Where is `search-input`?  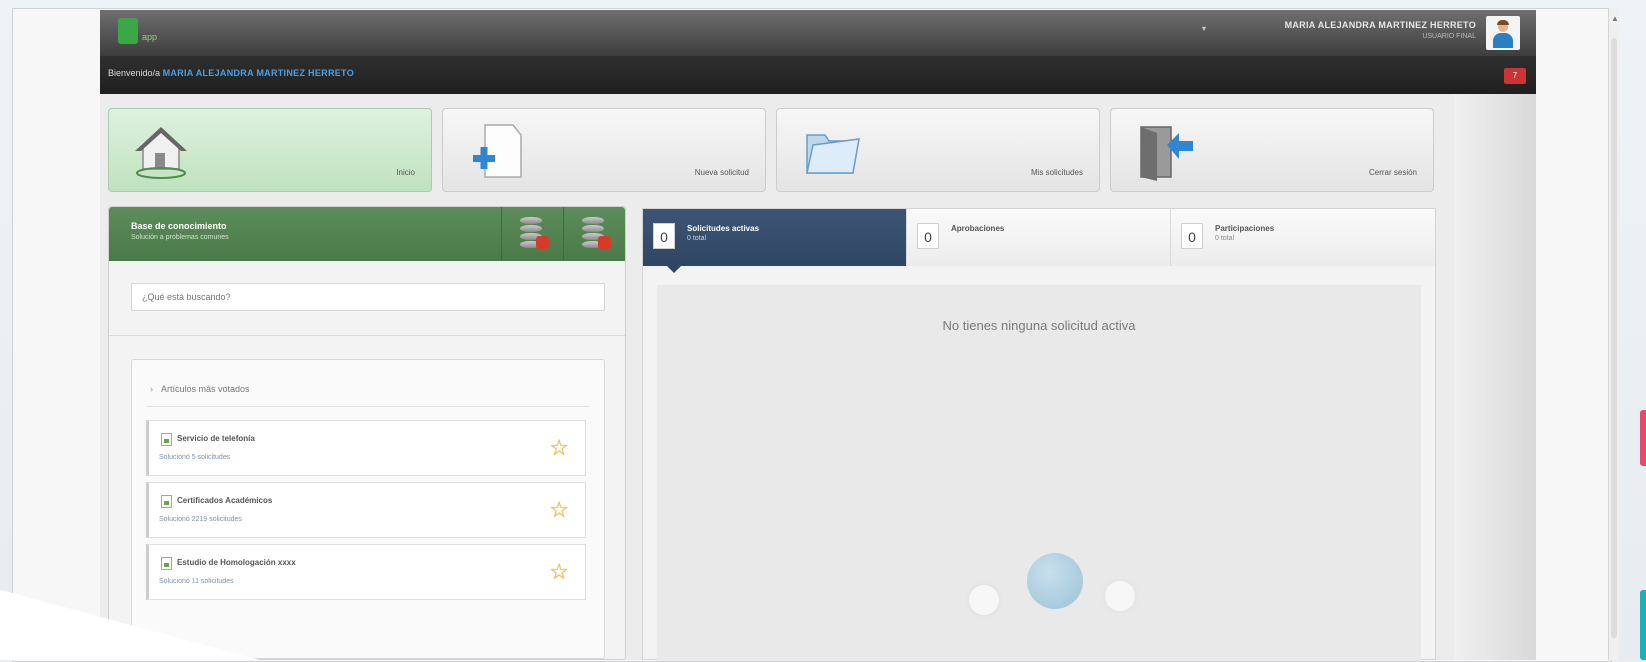 search-input is located at coordinates (368, 297).